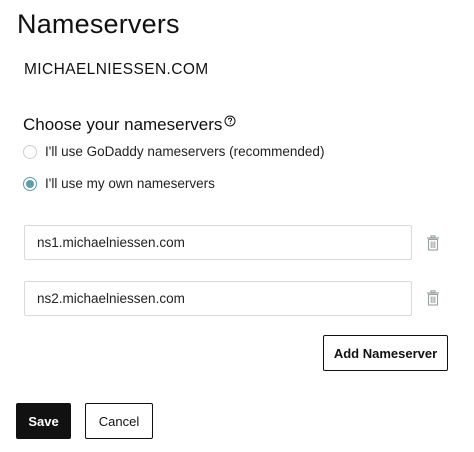 Image resolution: width=474 pixels, height=452 pixels. What do you see at coordinates (385, 353) in the screenshot?
I see `add-nameserver-button: Add Nameserver` at bounding box center [385, 353].